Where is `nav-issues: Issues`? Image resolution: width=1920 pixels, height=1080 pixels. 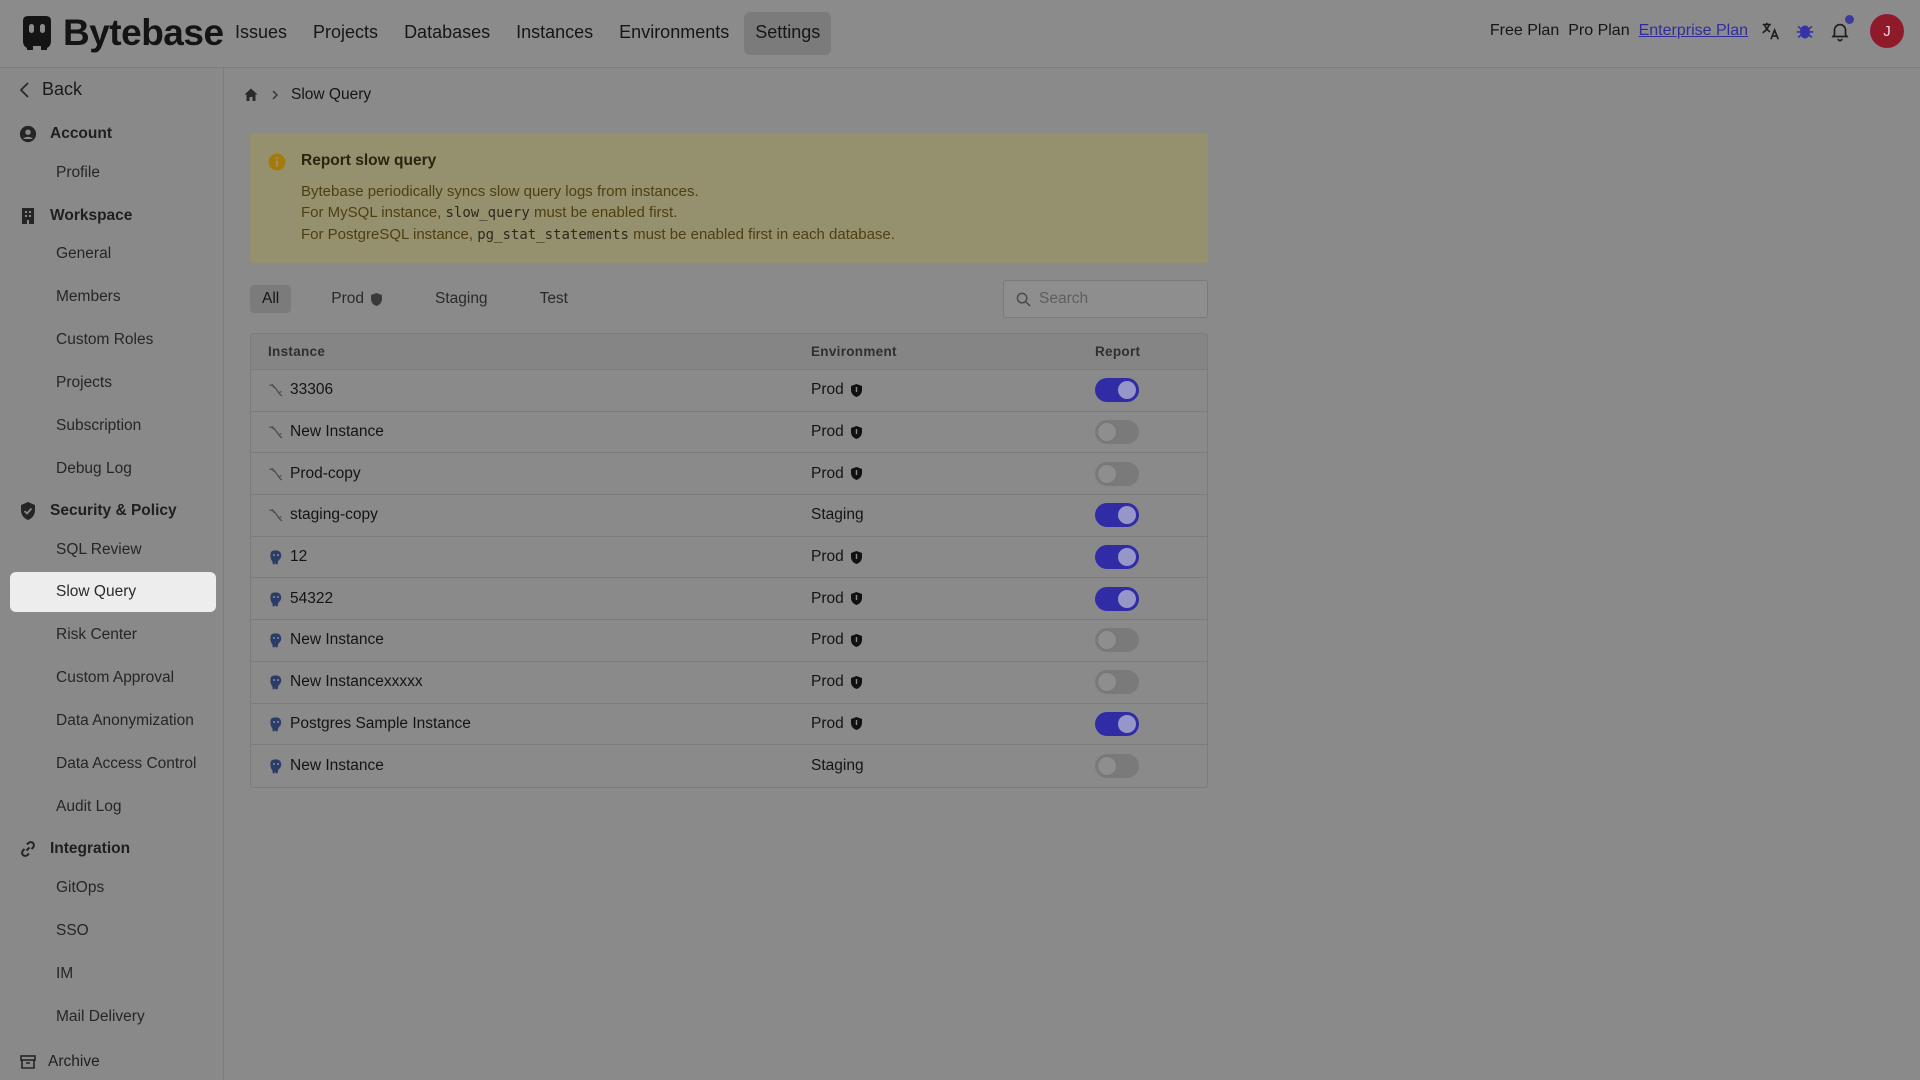
nav-issues: Issues is located at coordinates (261, 33).